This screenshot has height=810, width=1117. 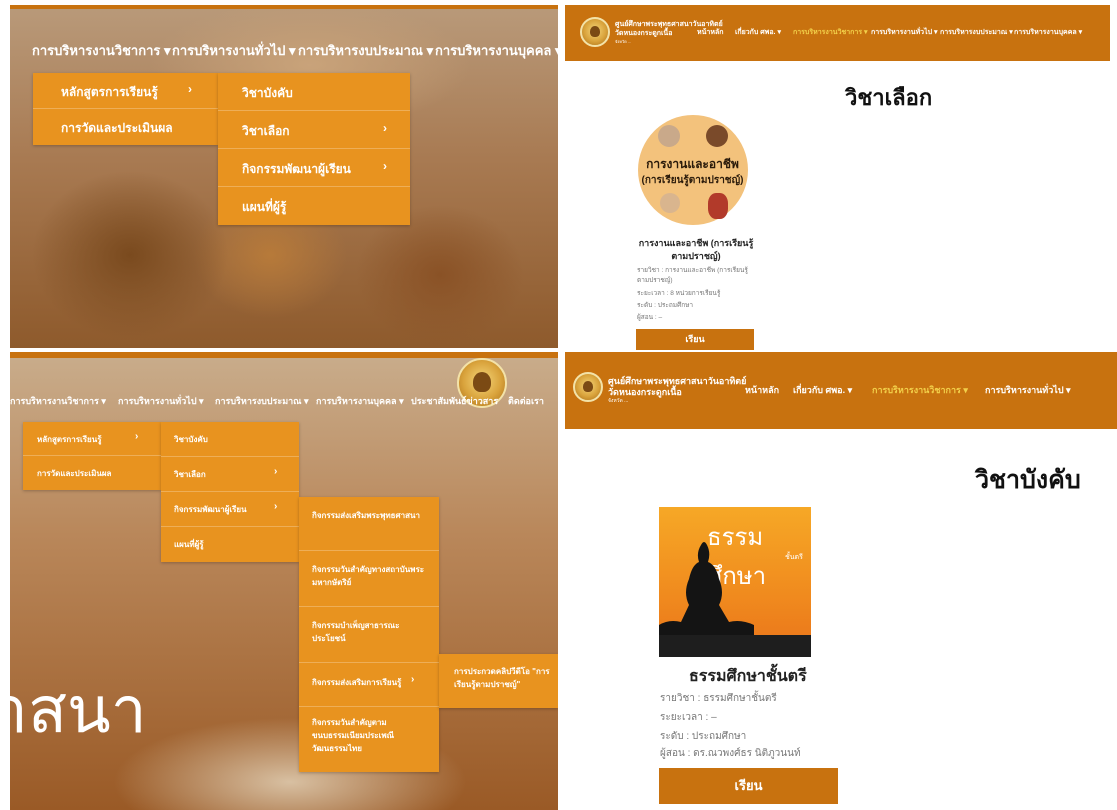 What do you see at coordinates (688, 717) in the screenshot?
I see `detail-duration: ระยะเวลา : –` at bounding box center [688, 717].